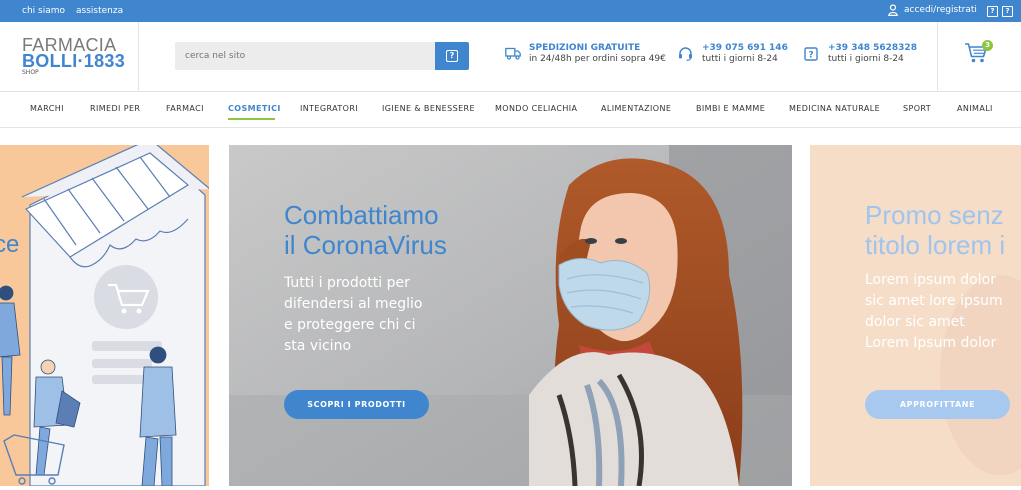 The image size is (1021, 490). Describe the element at coordinates (915, 322) in the screenshot. I see `promo-text-line: dolor sic amet` at that location.